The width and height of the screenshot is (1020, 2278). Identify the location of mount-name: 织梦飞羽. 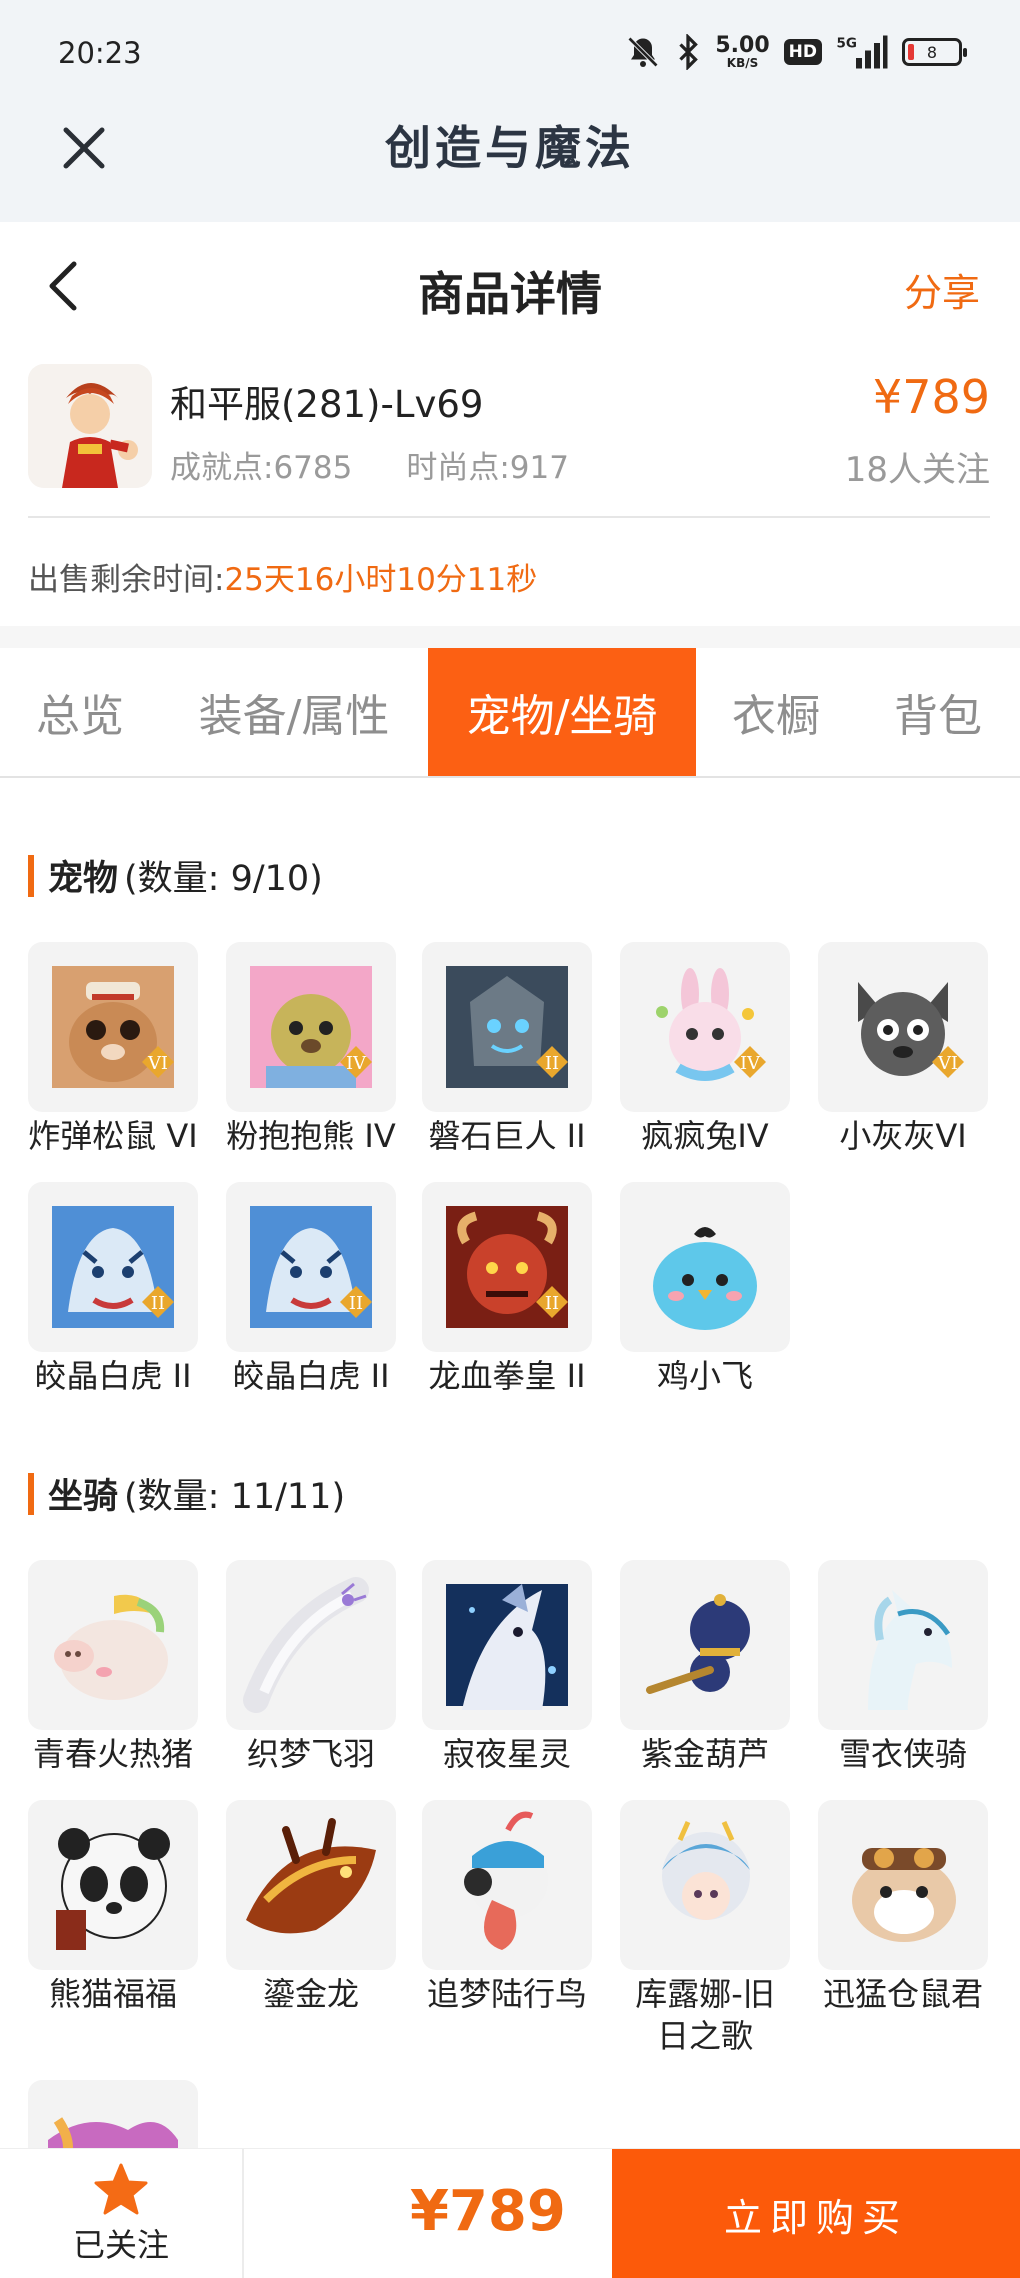
(310, 1754).